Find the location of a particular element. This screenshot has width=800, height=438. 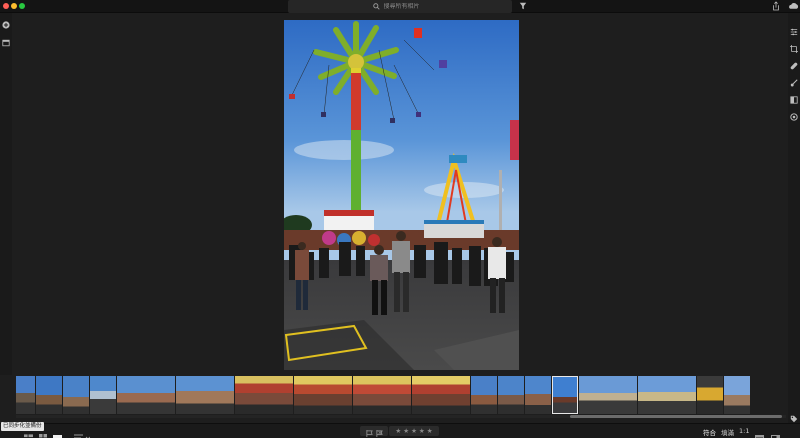

star-rating: ★ ★ ★ ★ ★ is located at coordinates (414, 431).